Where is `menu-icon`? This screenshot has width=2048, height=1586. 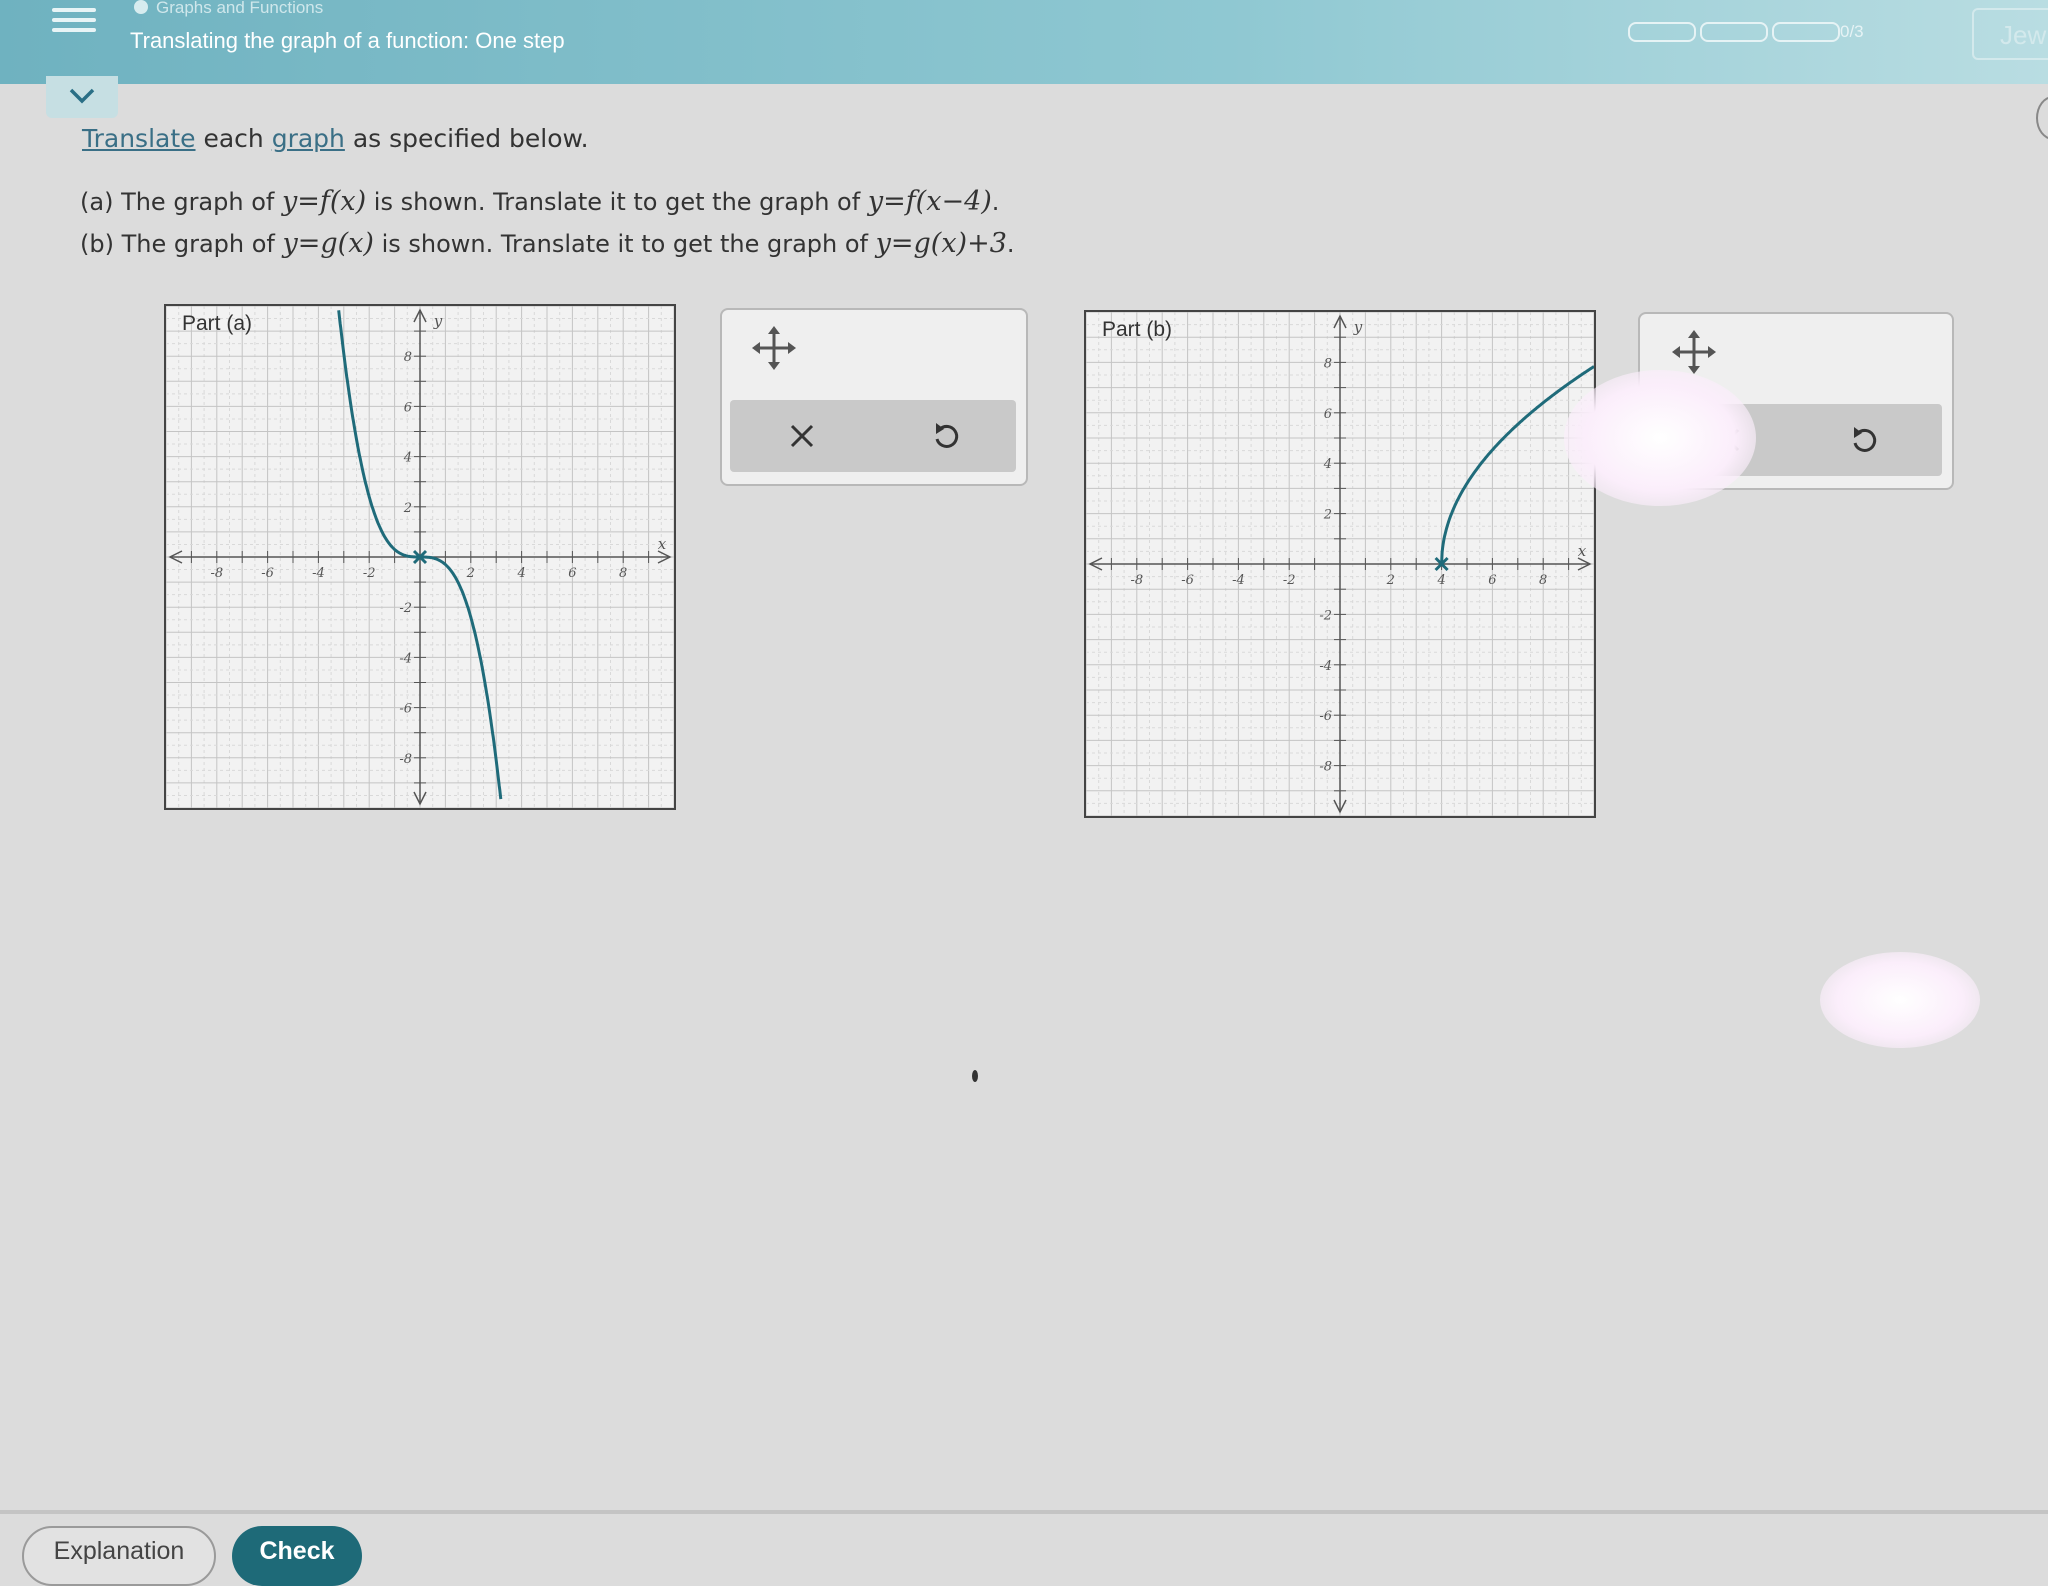 menu-icon is located at coordinates (74, 20).